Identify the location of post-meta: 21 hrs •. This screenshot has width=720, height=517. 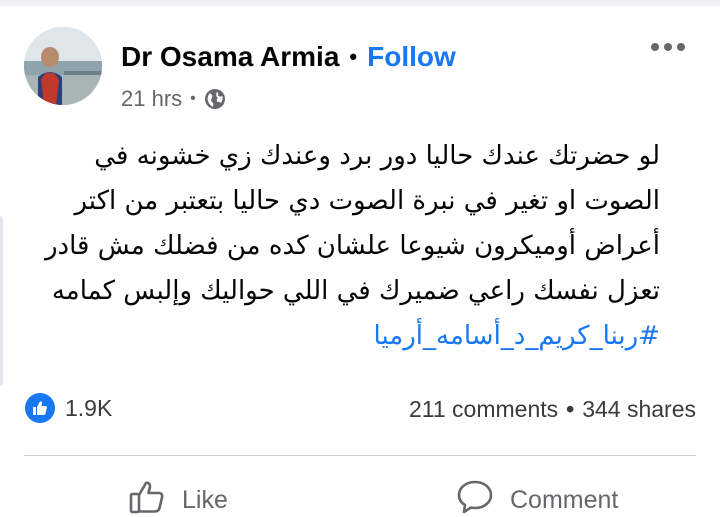
(173, 99).